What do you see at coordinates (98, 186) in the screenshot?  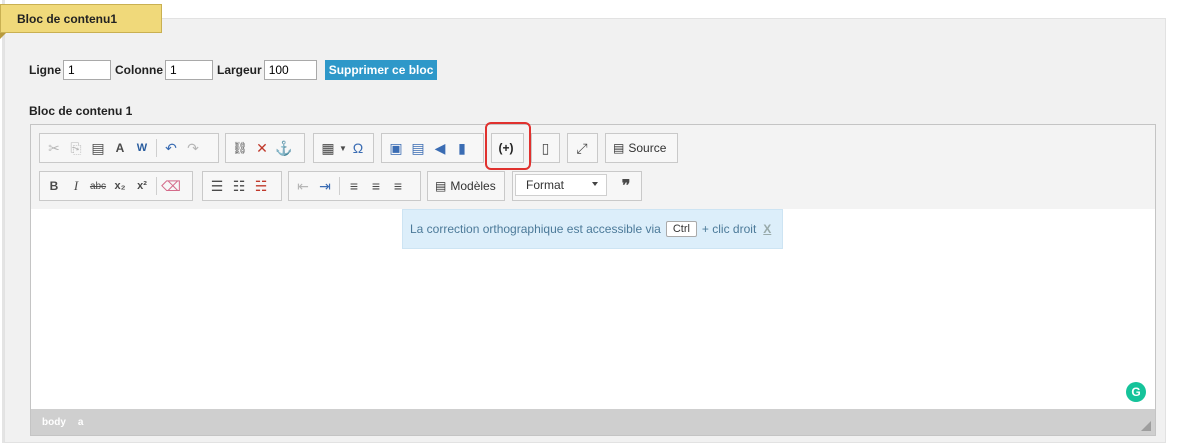 I see `strikethrough-icon: abc` at bounding box center [98, 186].